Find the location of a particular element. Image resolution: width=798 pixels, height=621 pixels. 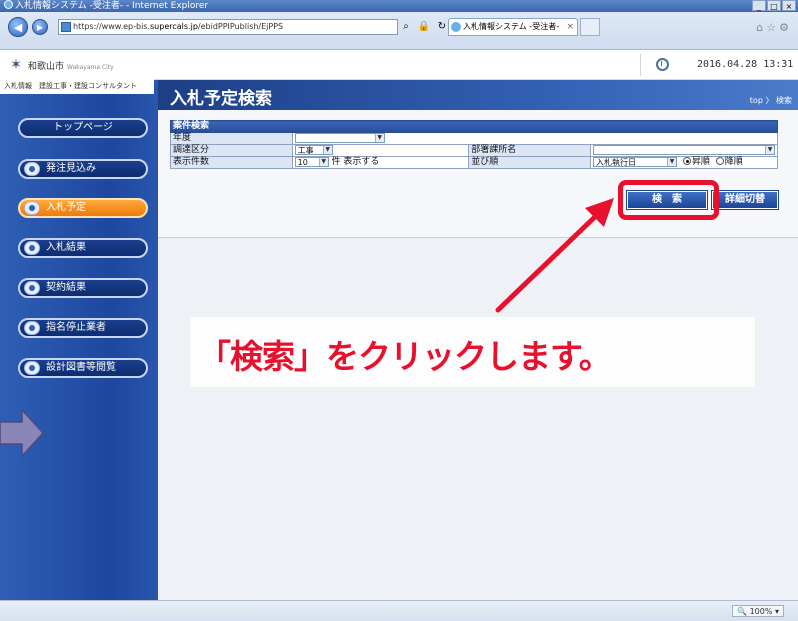

clock-icon is located at coordinates (662, 64).